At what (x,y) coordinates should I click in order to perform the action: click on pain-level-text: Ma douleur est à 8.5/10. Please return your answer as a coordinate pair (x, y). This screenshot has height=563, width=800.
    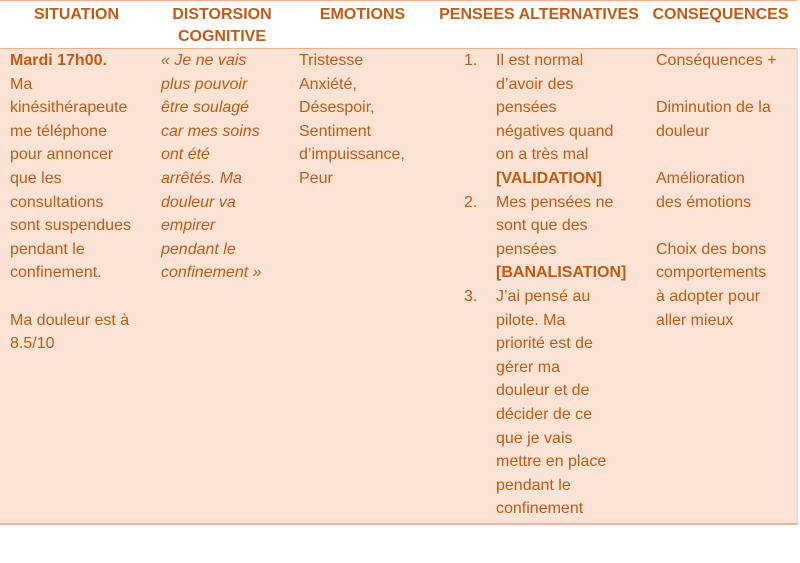
    Looking at the image, I should click on (81, 332).